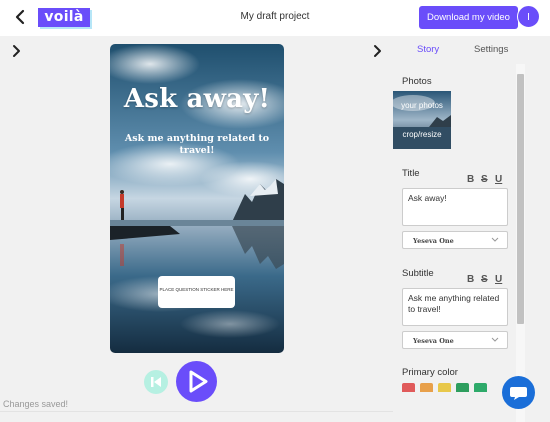  Describe the element at coordinates (21, 17) in the screenshot. I see `back-arrow-icon` at that location.